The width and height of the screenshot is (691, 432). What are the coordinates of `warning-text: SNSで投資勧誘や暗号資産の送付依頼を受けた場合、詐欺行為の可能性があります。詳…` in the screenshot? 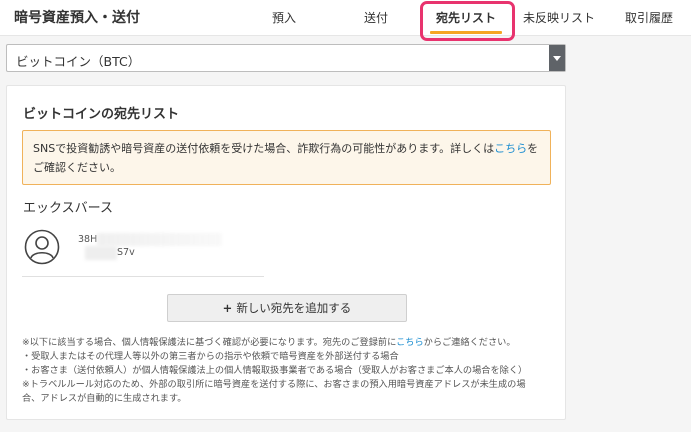 It's located at (264, 148).